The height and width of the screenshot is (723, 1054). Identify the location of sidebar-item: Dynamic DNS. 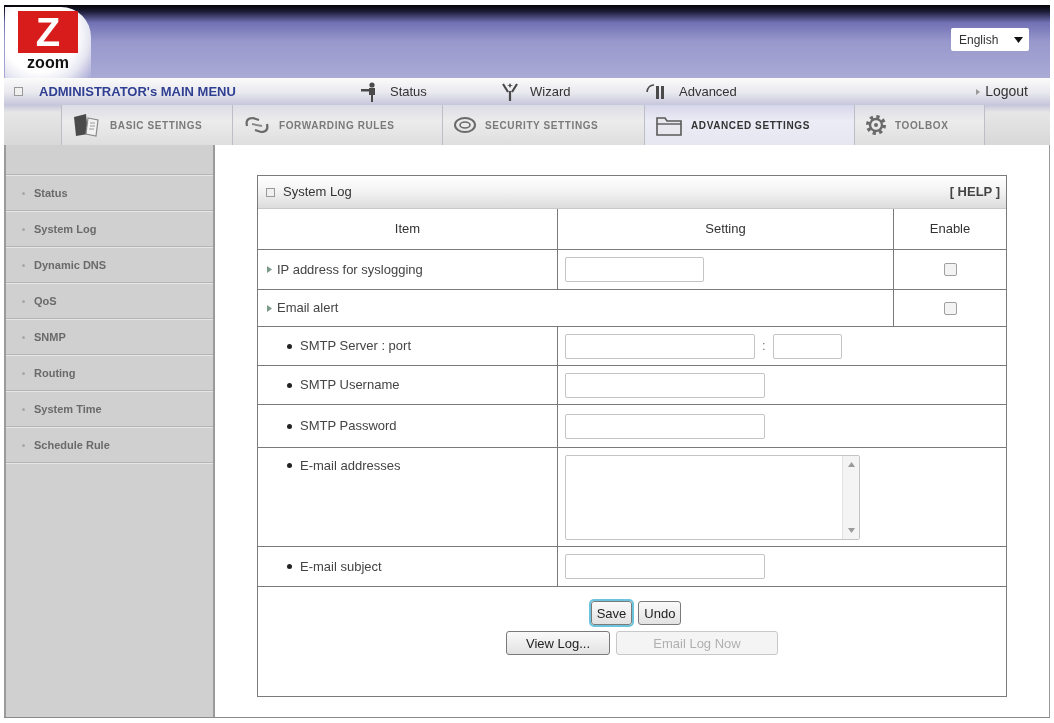
(109, 265).